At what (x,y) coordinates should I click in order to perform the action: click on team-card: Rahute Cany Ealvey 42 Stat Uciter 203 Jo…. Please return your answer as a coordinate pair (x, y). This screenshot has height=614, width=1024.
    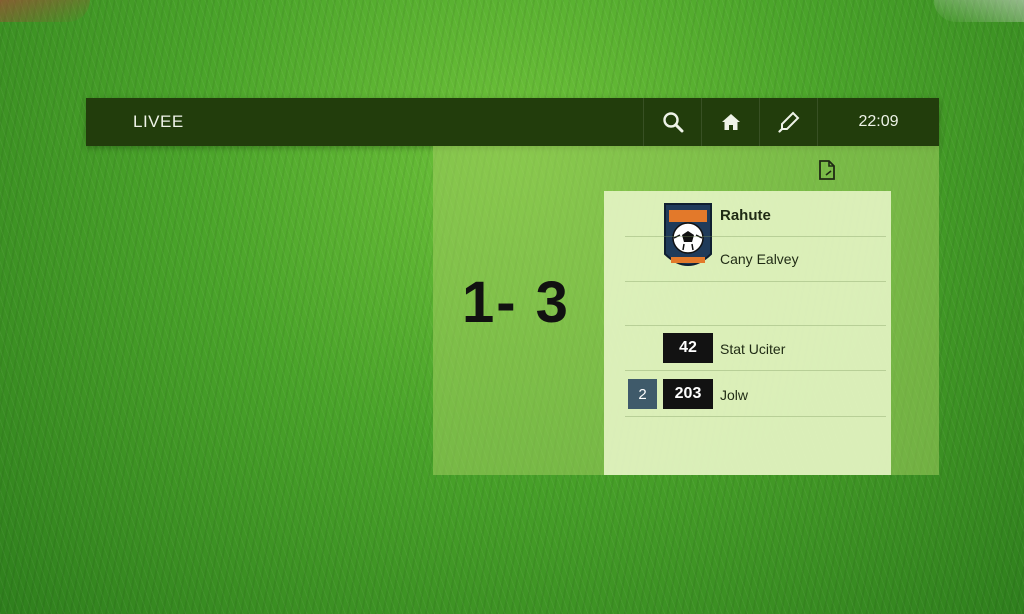
    Looking at the image, I should click on (747, 333).